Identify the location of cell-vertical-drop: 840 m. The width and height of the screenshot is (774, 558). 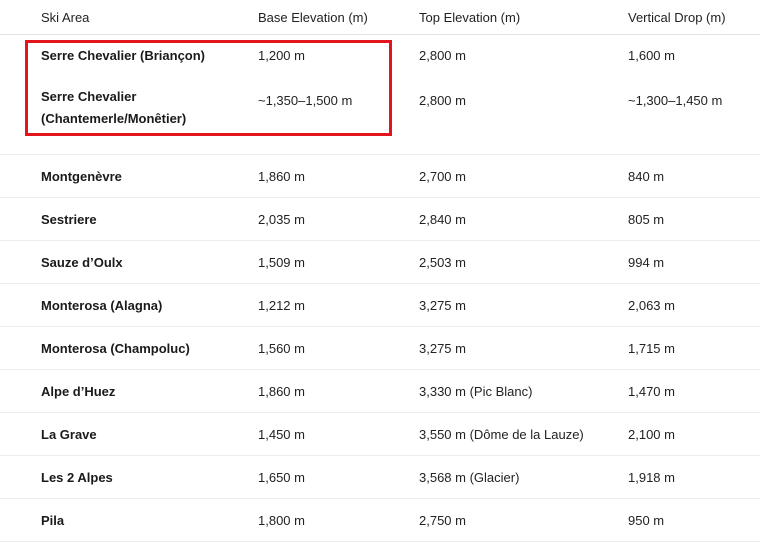
(694, 176).